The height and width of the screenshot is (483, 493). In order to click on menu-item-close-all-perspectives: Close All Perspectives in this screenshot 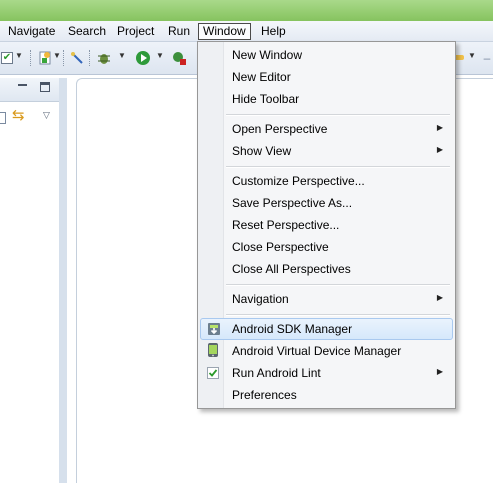, I will do `click(326, 269)`.